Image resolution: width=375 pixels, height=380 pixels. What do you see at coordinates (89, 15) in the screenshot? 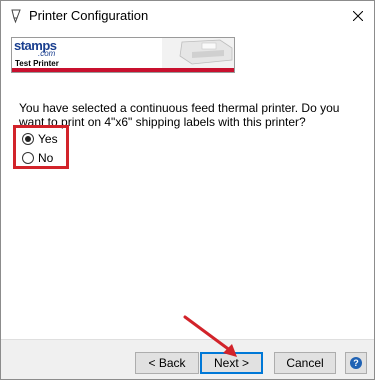
I see `window-title: Printer Configuration` at bounding box center [89, 15].